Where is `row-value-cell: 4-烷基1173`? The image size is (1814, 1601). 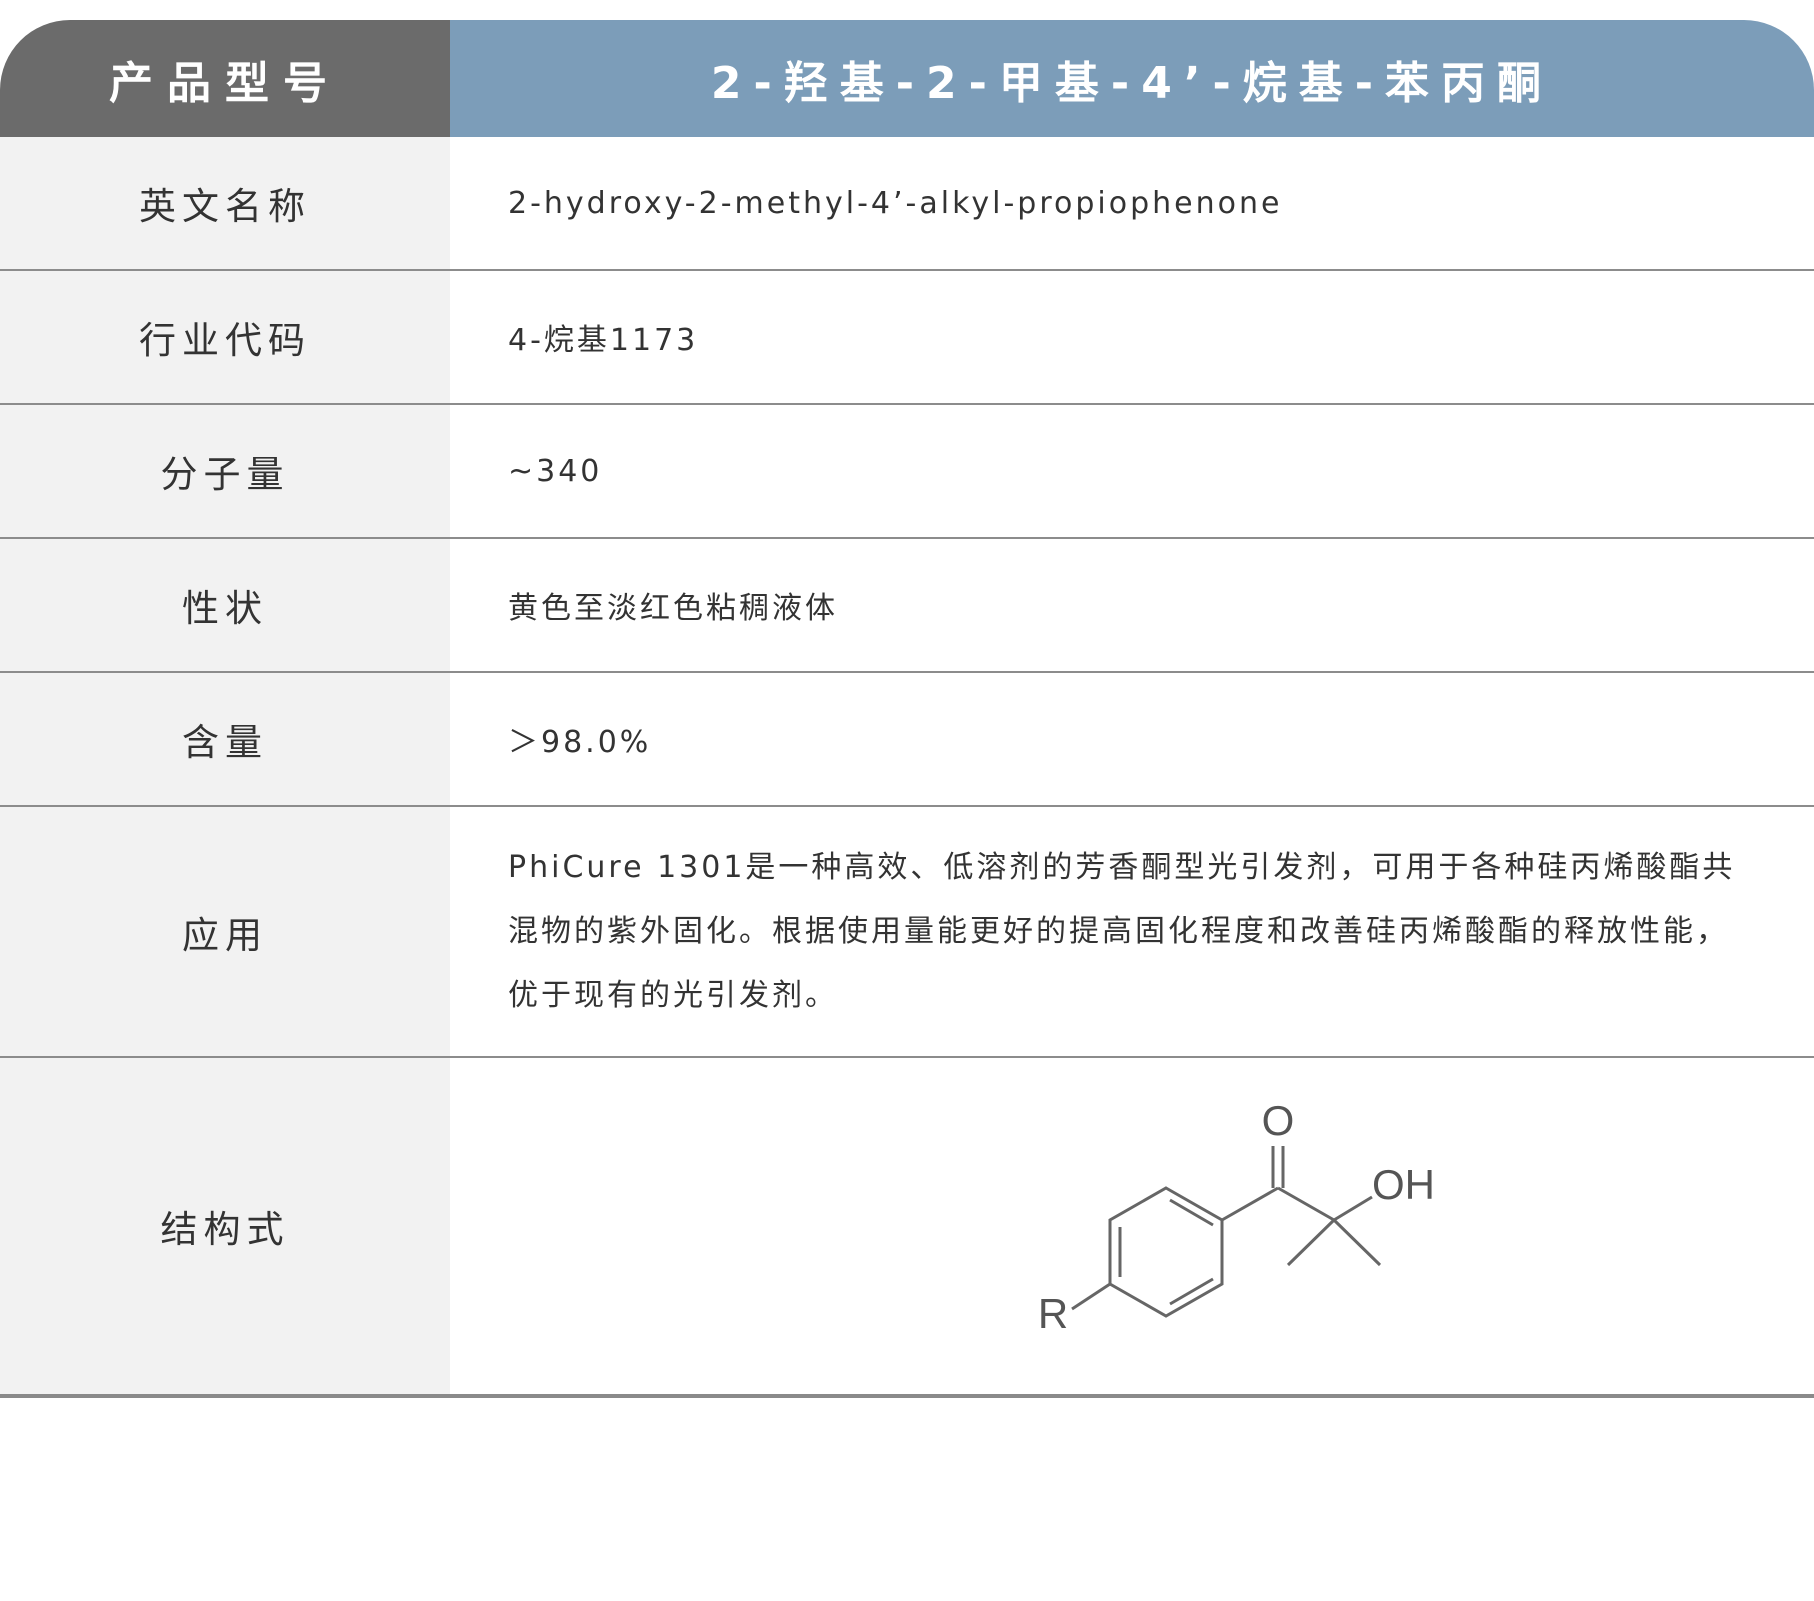 row-value-cell: 4-烷基1173 is located at coordinates (1132, 337).